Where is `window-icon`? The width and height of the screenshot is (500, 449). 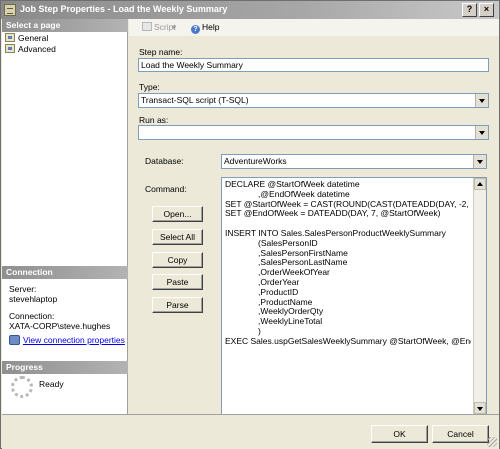 window-icon is located at coordinates (10, 10).